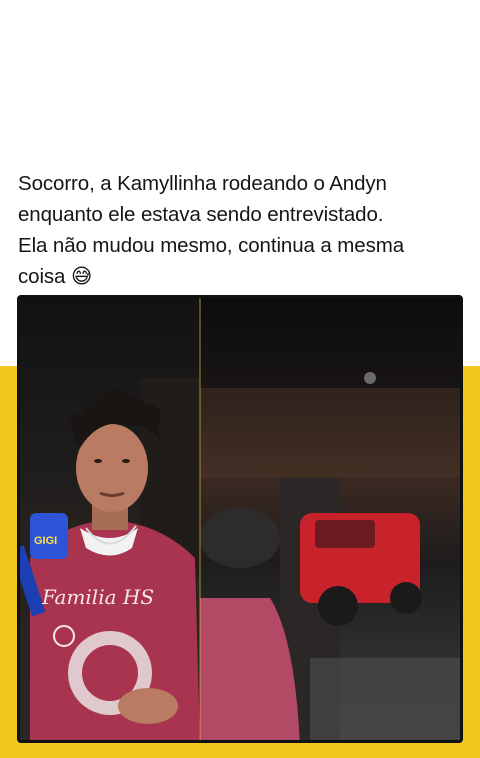 The image size is (480, 758). What do you see at coordinates (243, 276) in the screenshot?
I see `caption-line: coisa 😅` at bounding box center [243, 276].